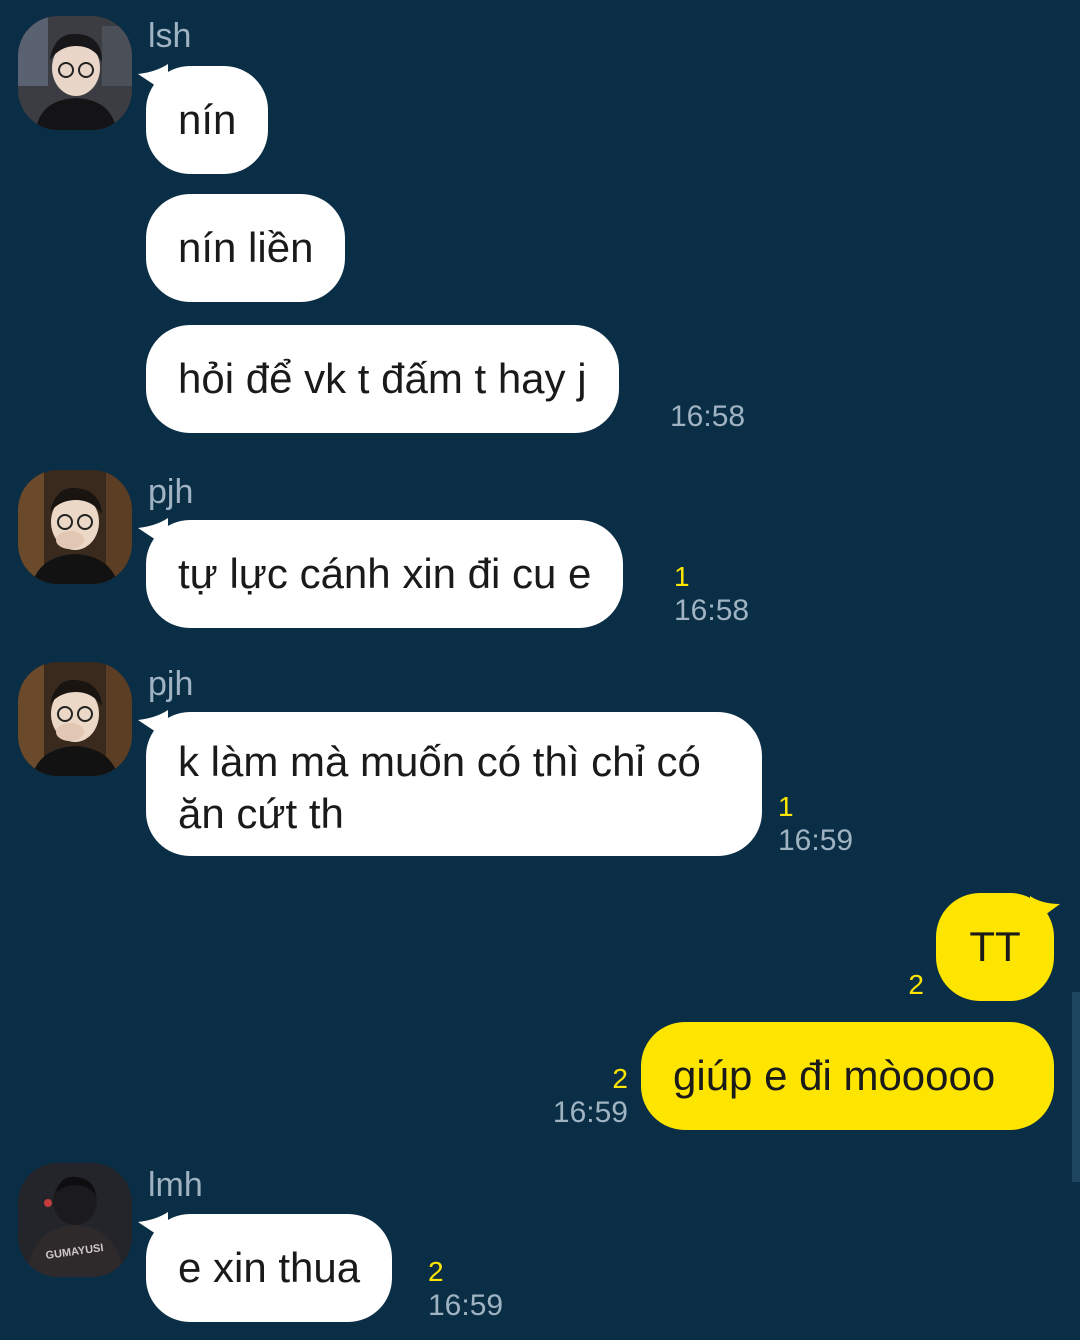 The height and width of the screenshot is (1340, 1080). What do you see at coordinates (902, 985) in the screenshot?
I see `message-meta: 2` at bounding box center [902, 985].